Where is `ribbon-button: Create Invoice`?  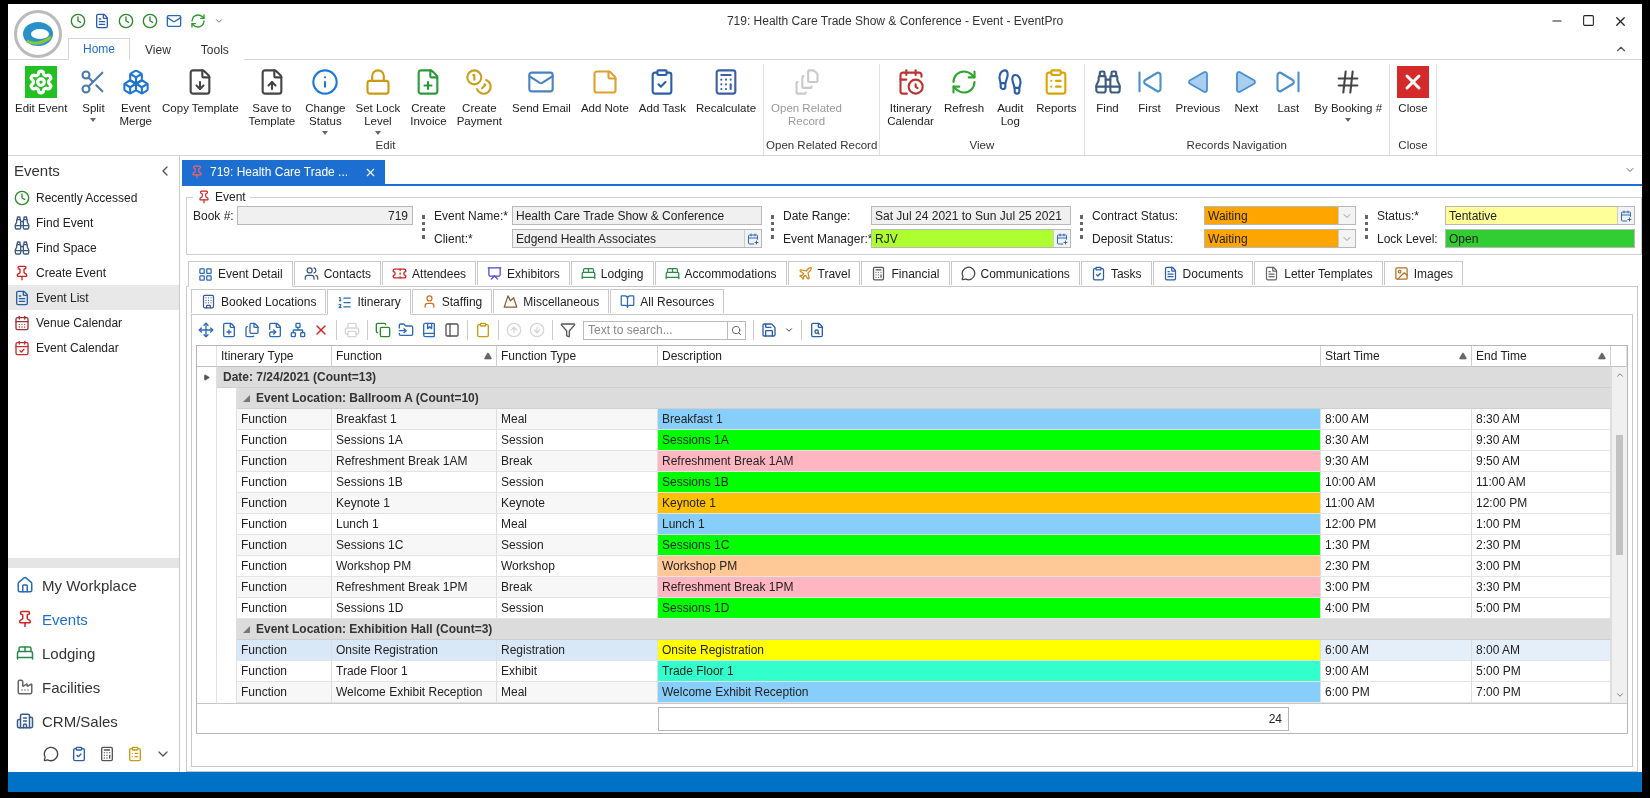 ribbon-button: Create Invoice is located at coordinates (428, 101).